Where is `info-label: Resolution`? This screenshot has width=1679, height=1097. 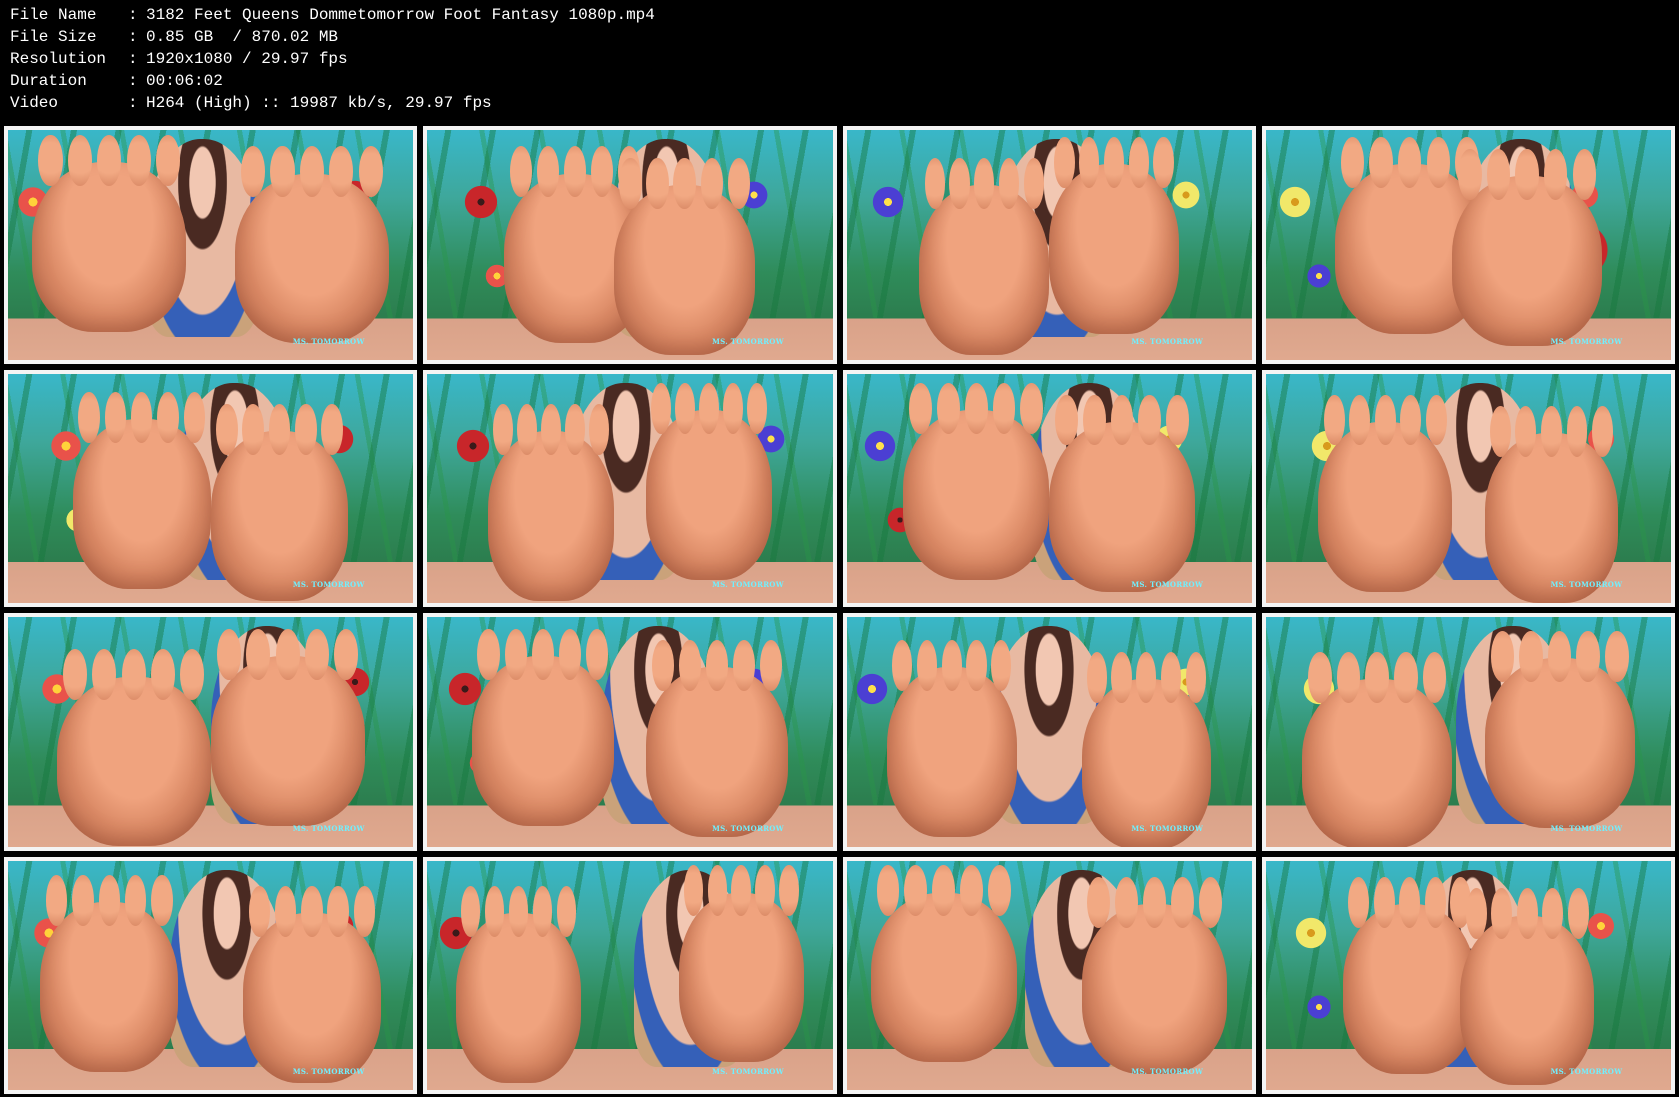 info-label: Resolution is located at coordinates (58, 59).